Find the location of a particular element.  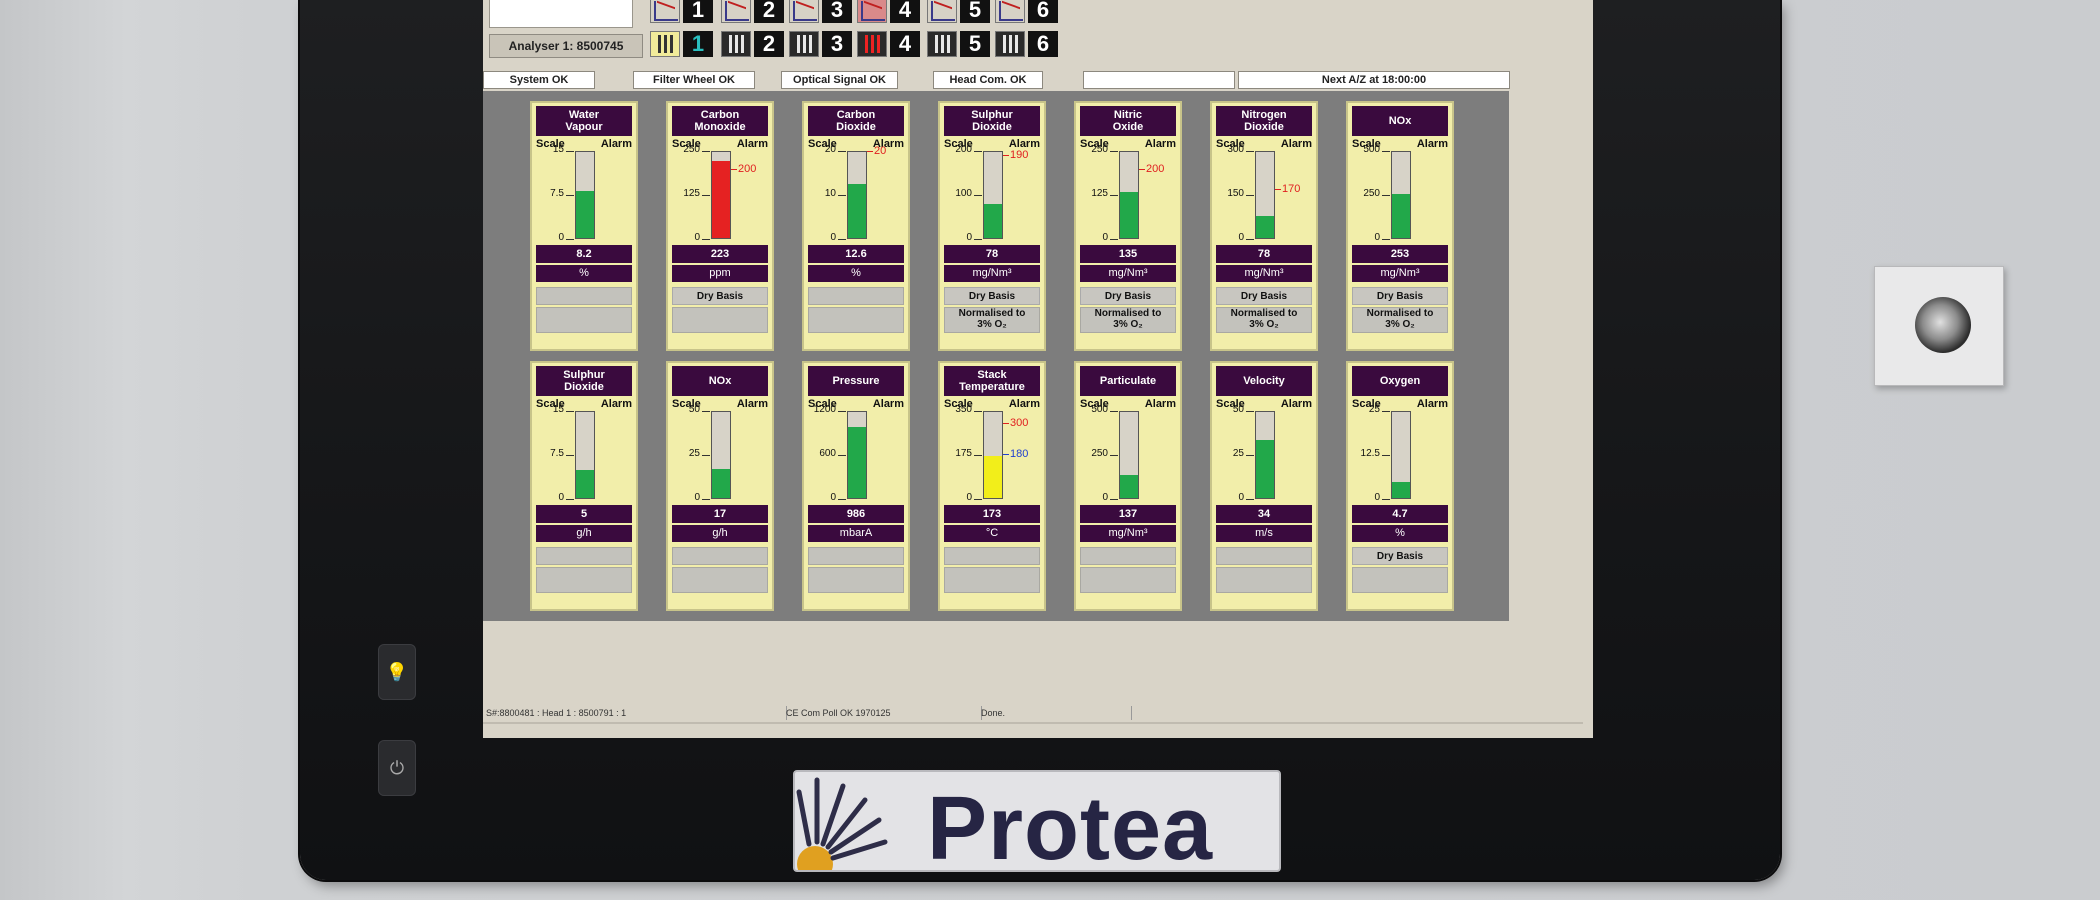

logo-plate: Protea is located at coordinates (1037, 821).